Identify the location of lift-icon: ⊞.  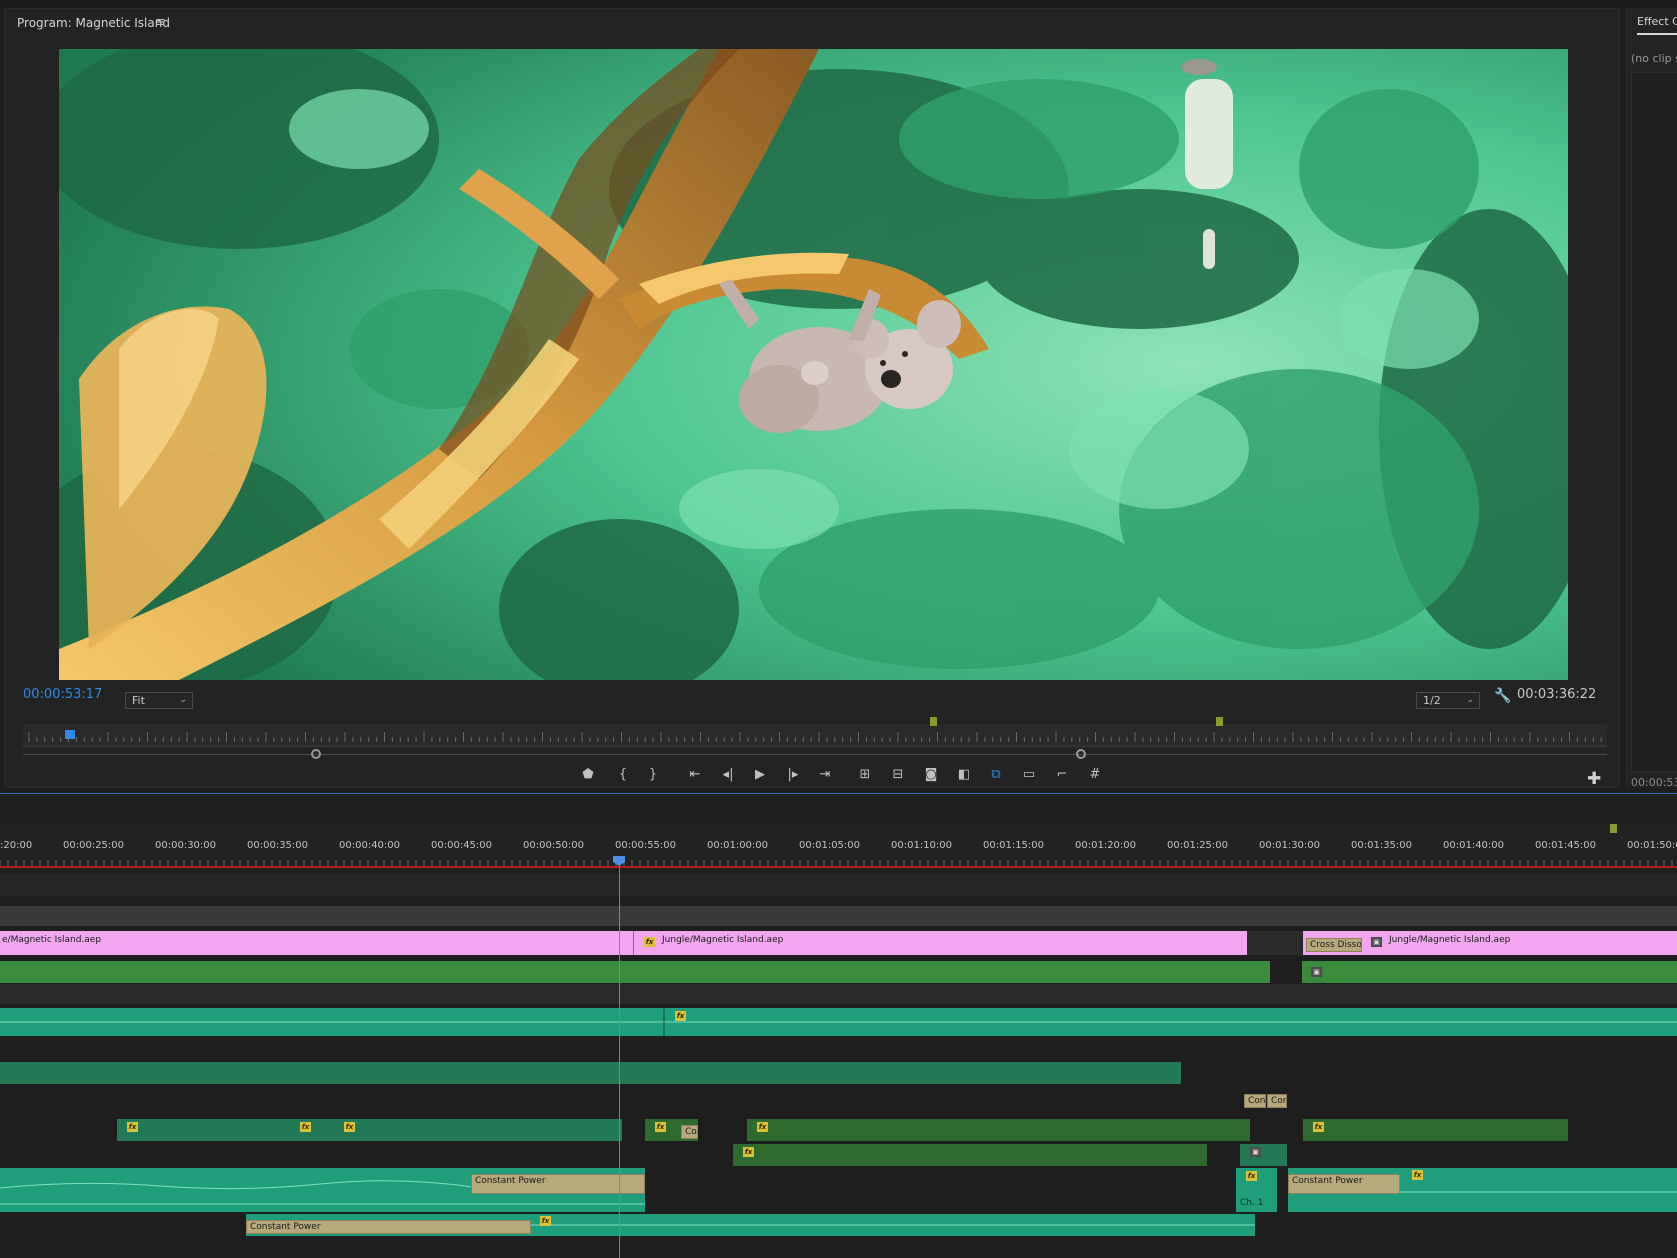
(865, 774).